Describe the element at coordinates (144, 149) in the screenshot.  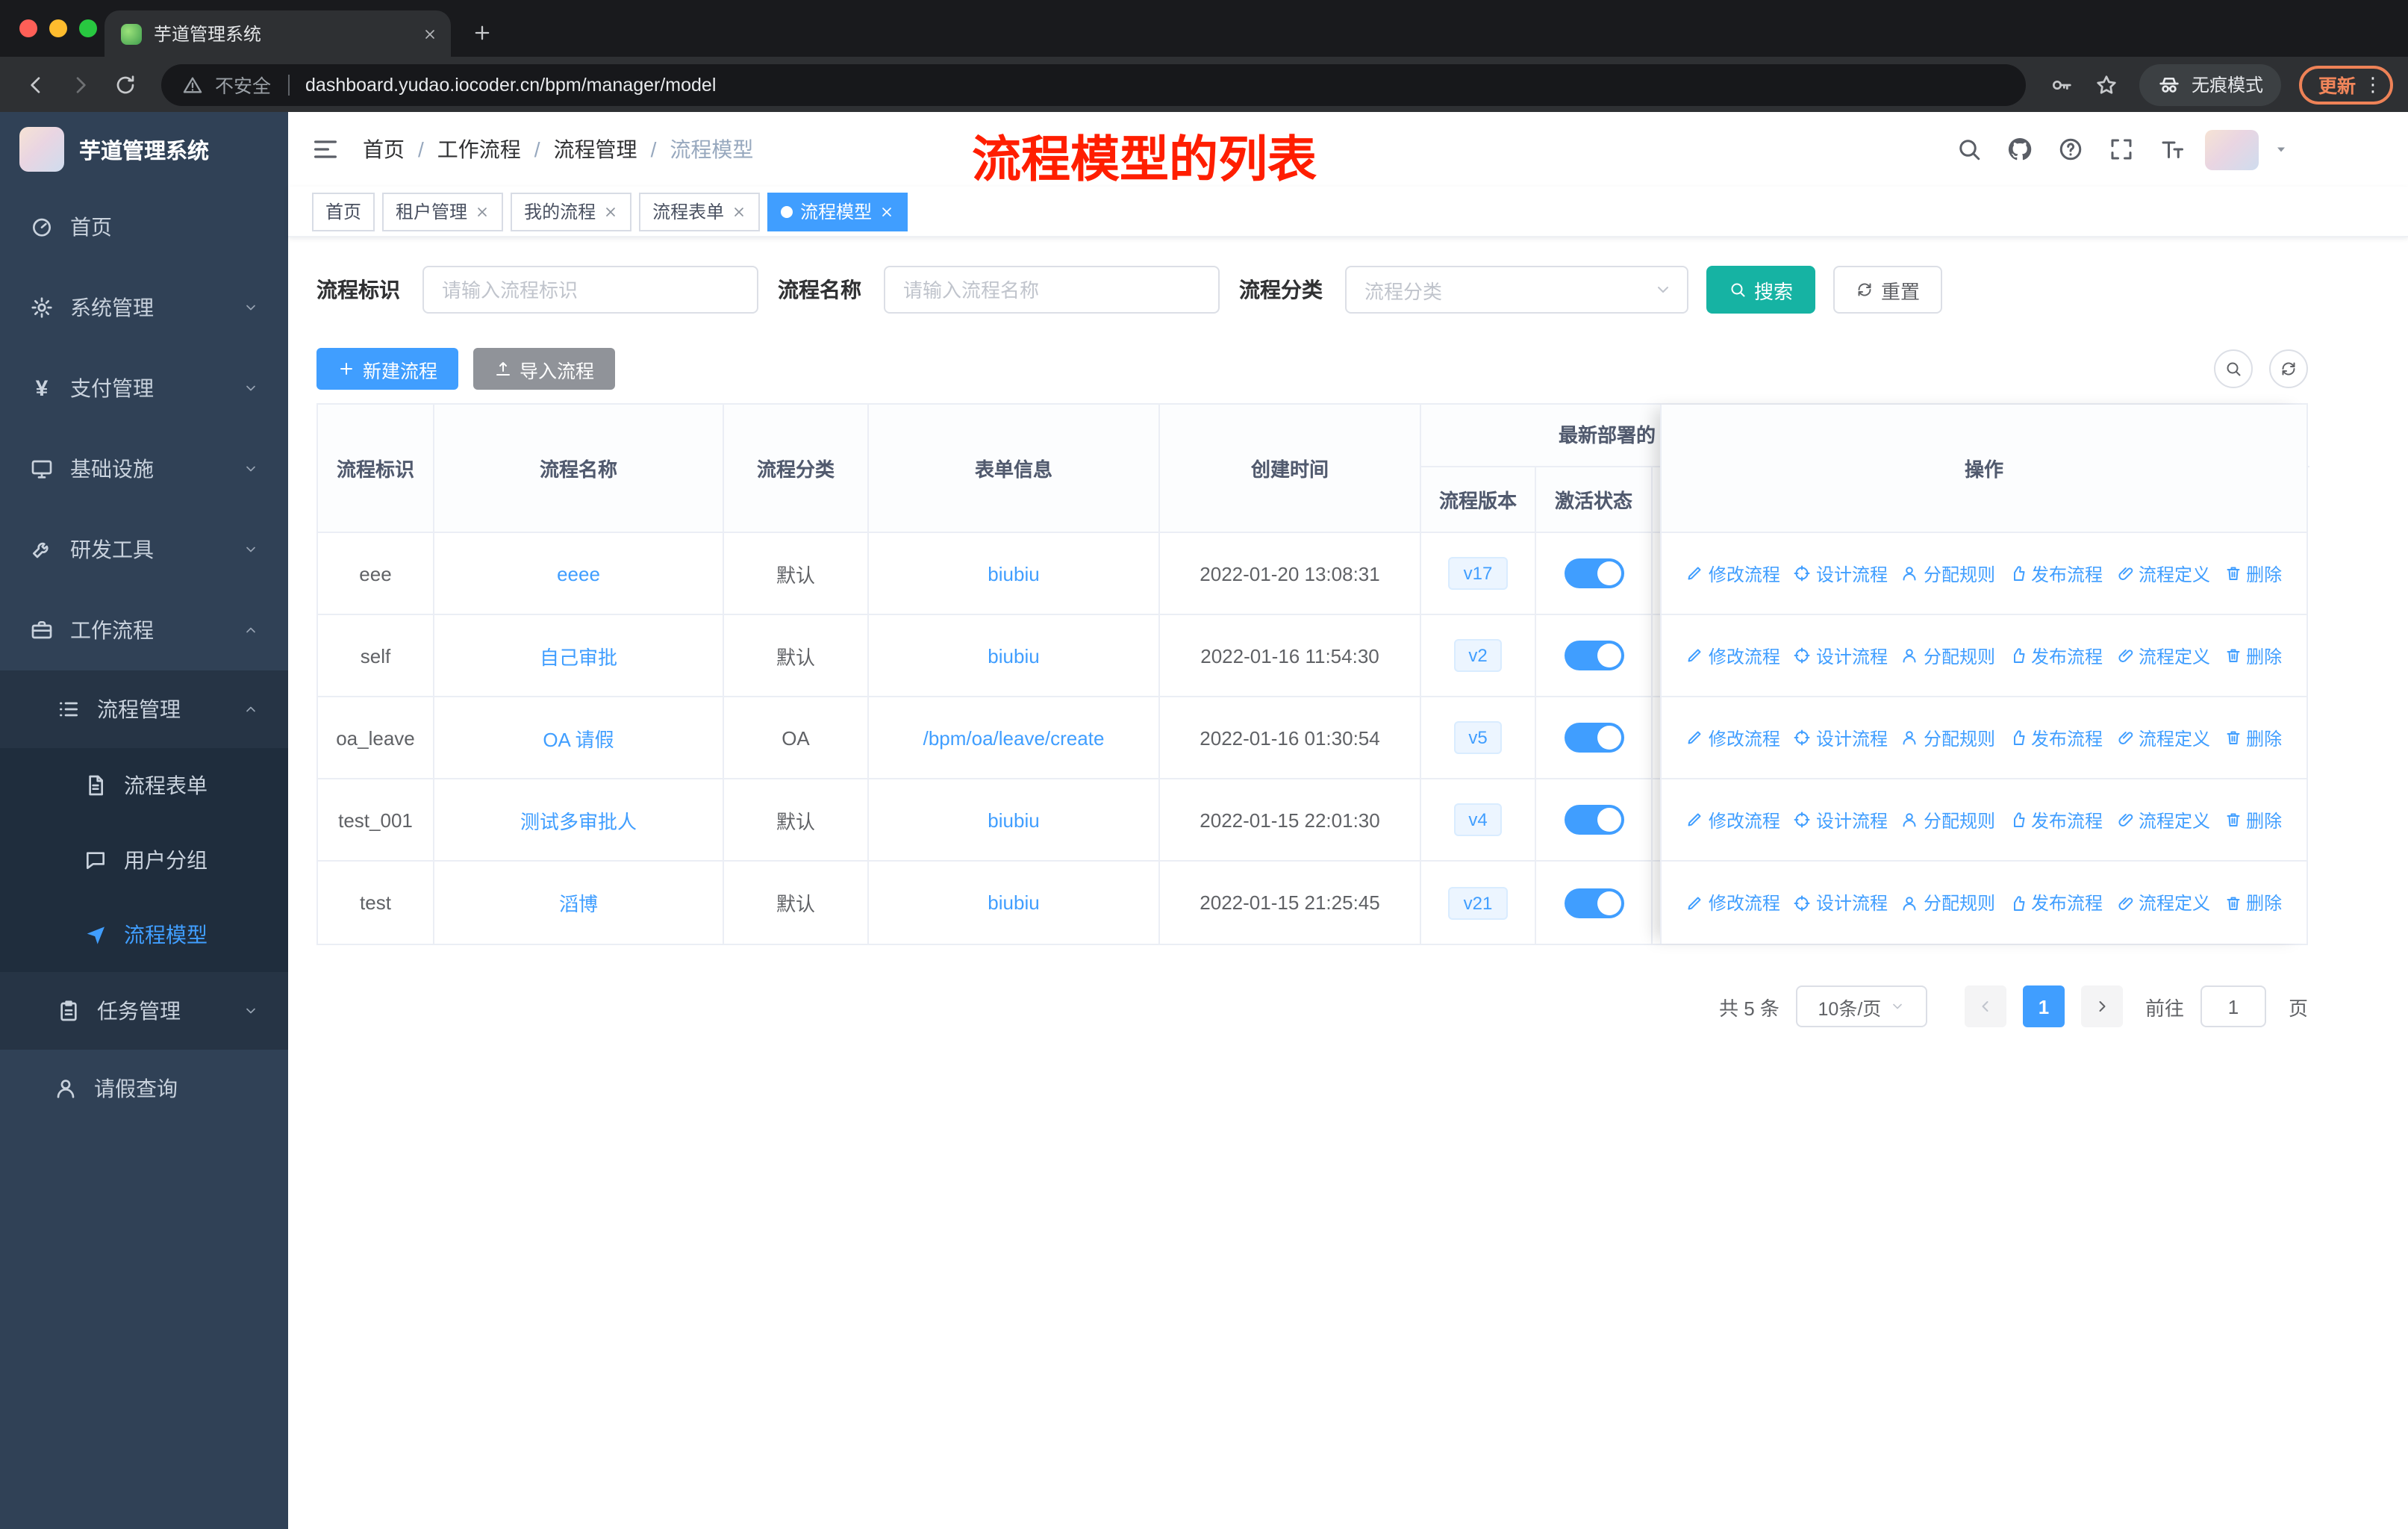
I see `sidebar-logo: 芋道管理系统` at that location.